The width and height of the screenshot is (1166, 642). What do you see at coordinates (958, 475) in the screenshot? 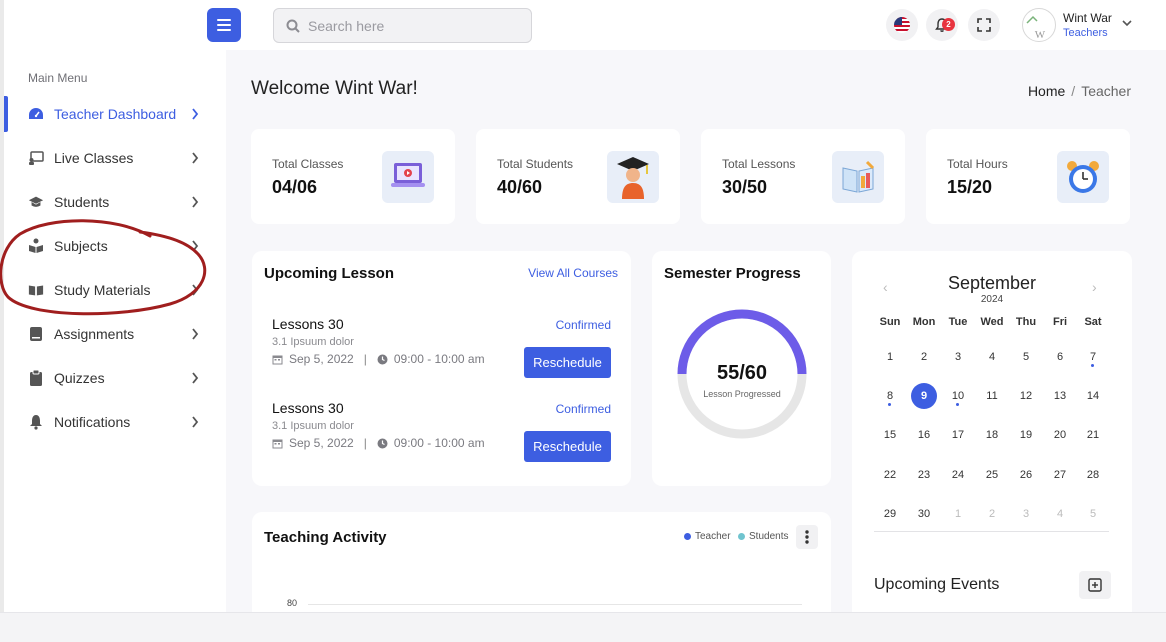
I see `calendar-day: 24` at bounding box center [958, 475].